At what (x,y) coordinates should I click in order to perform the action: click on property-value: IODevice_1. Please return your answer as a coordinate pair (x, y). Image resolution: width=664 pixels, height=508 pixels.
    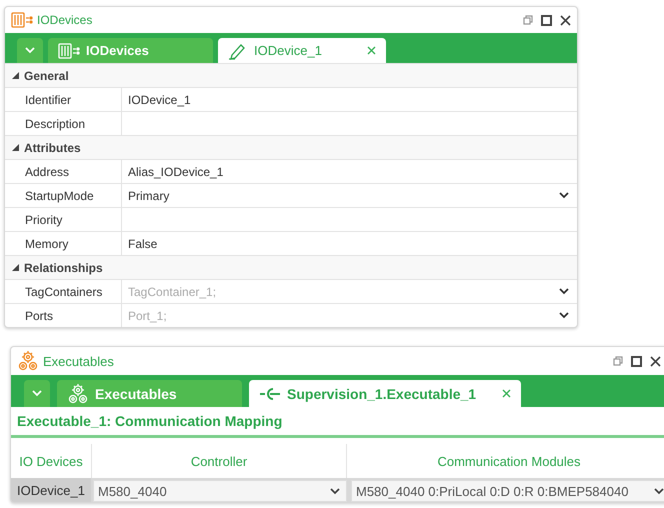
    Looking at the image, I should click on (349, 99).